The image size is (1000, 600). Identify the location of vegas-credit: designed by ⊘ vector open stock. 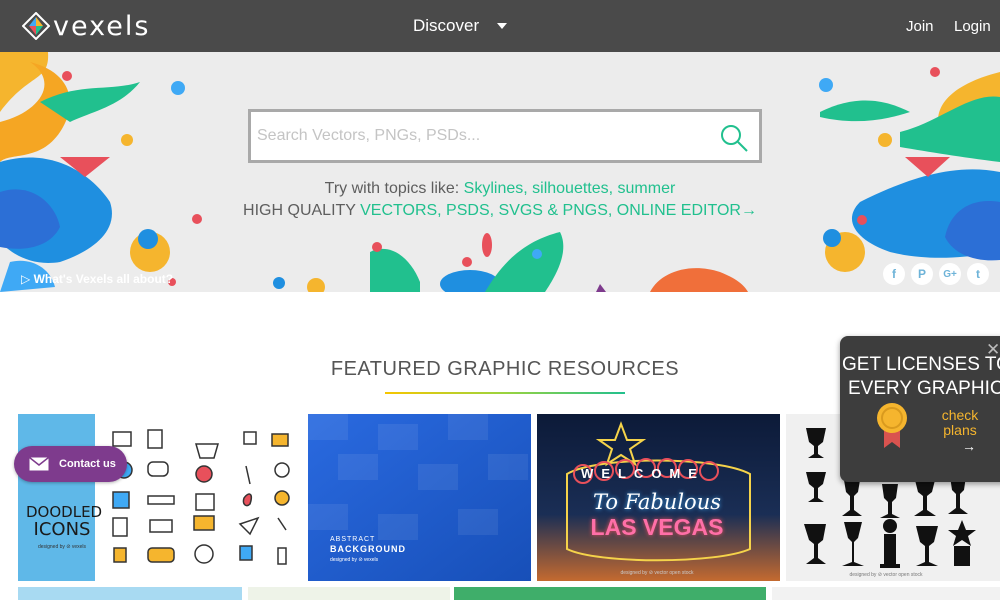
(657, 573).